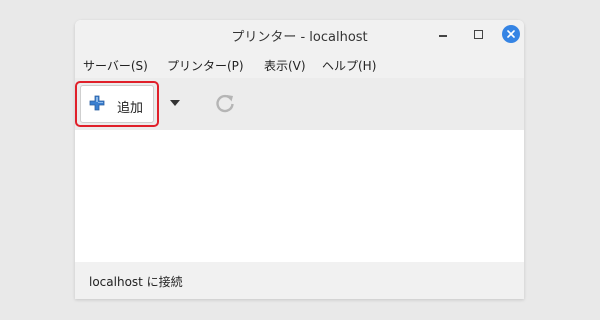 This screenshot has height=320, width=600. What do you see at coordinates (115, 65) in the screenshot?
I see `menu-server: サーバー(S)` at bounding box center [115, 65].